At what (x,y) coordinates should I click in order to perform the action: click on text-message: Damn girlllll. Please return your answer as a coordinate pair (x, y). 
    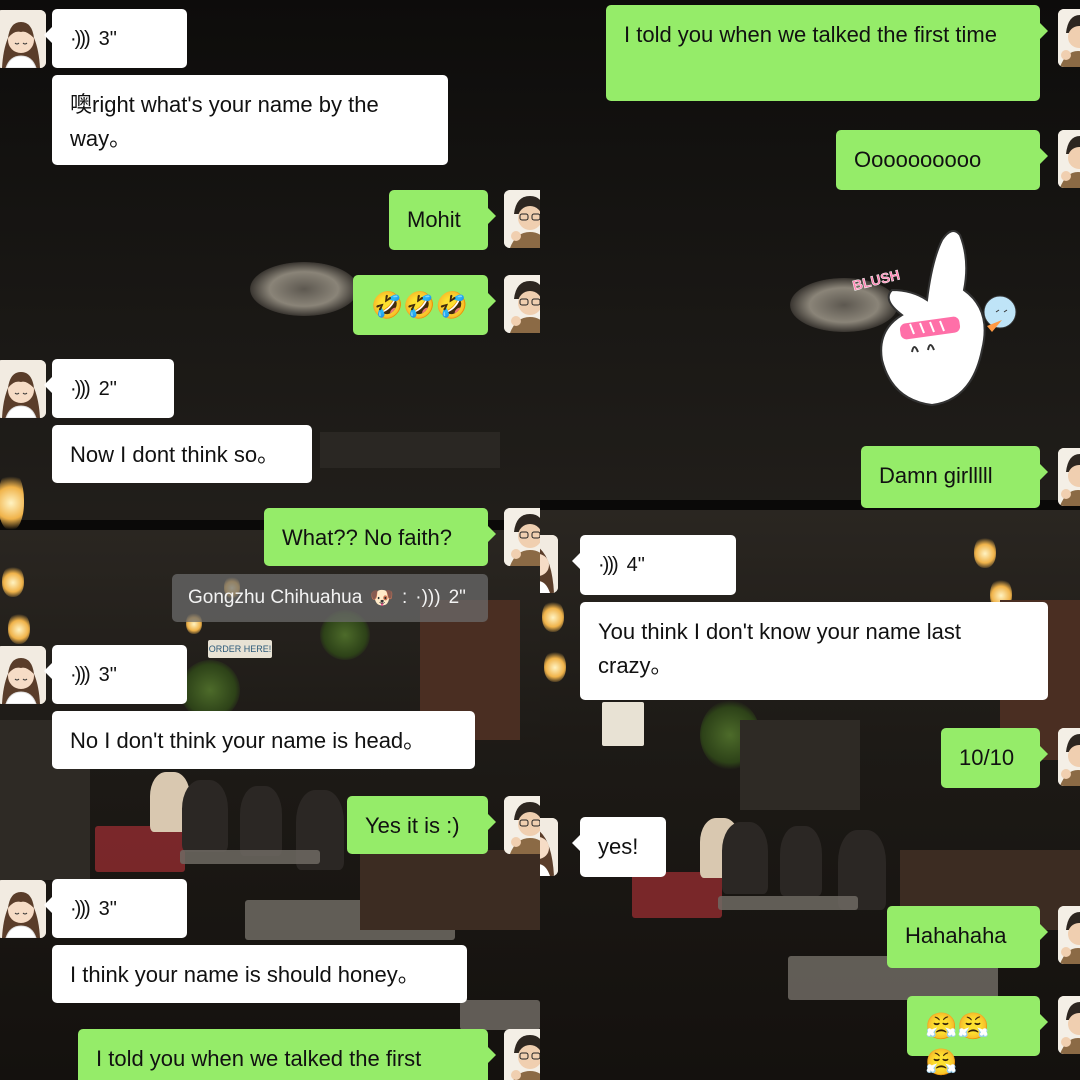
    Looking at the image, I should click on (954, 477).